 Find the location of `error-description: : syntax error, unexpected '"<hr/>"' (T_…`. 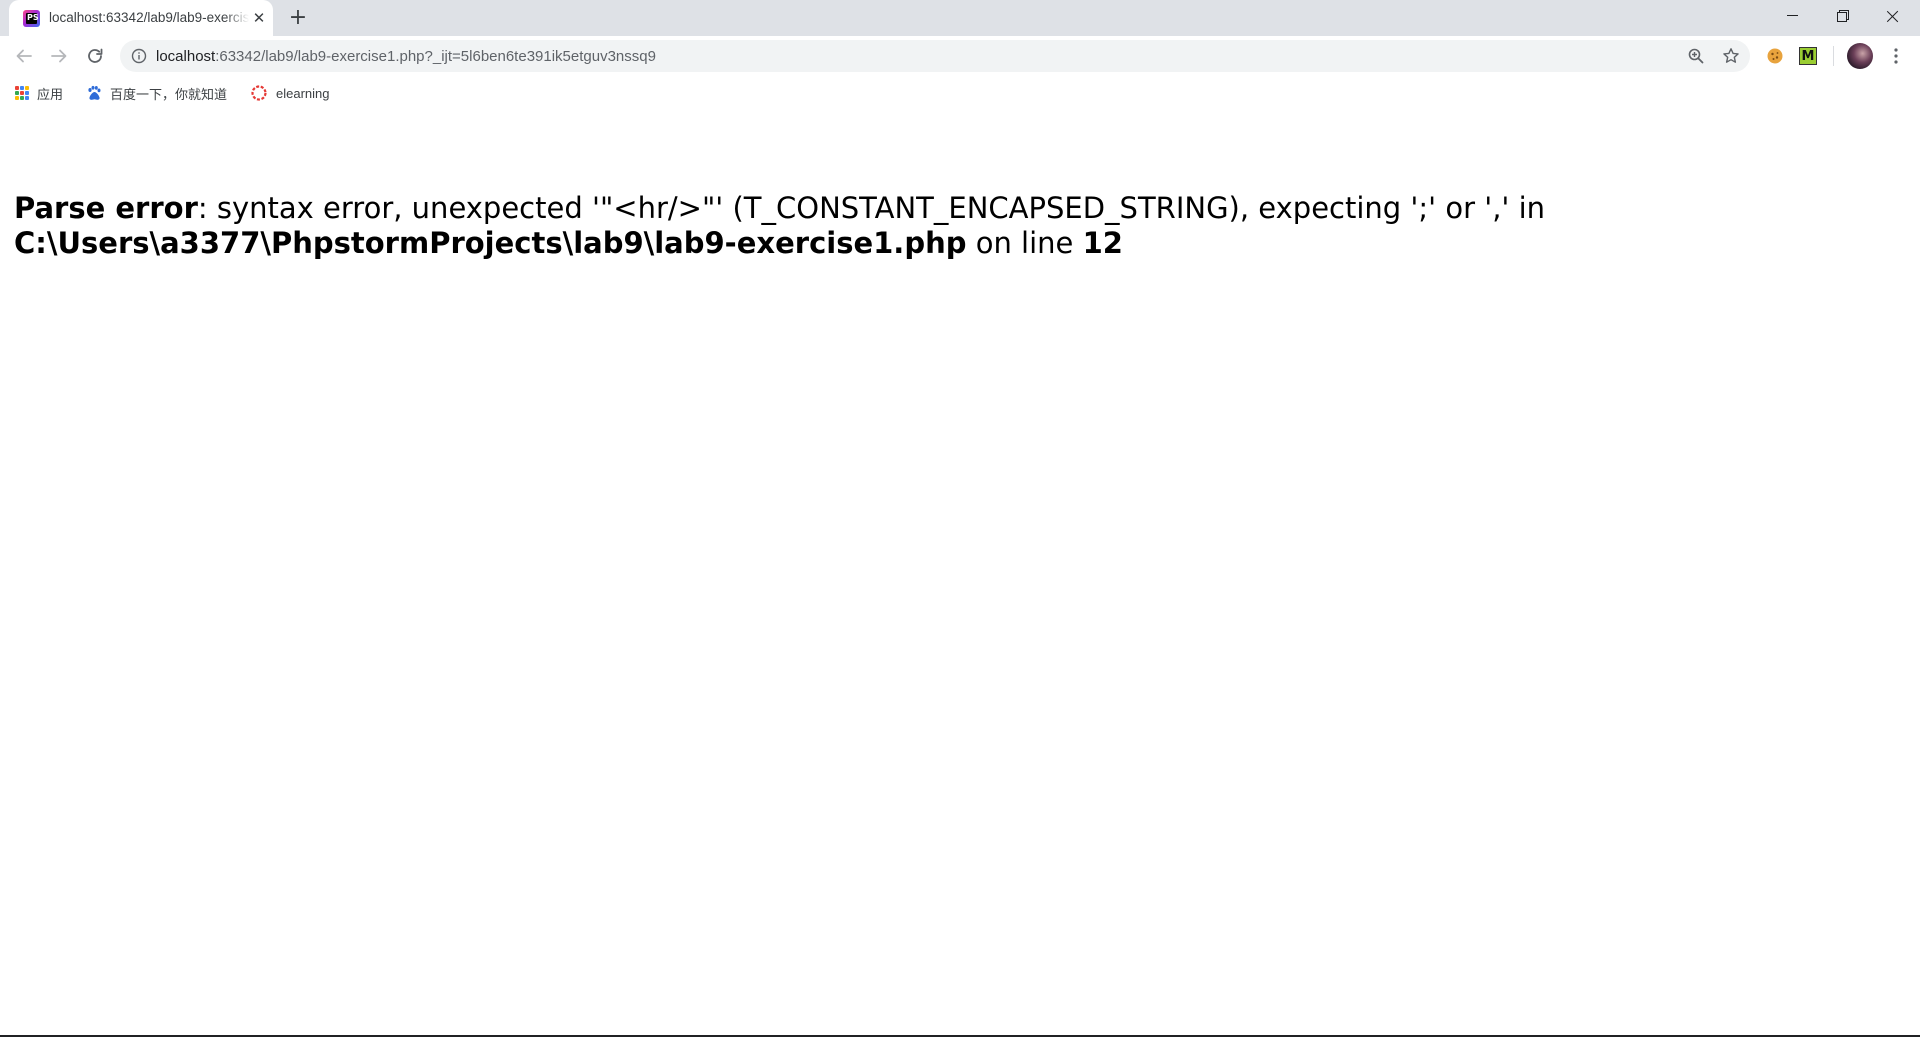

error-description: : syntax error, unexpected '"<hr/>"' (T_… is located at coordinates (871, 208).